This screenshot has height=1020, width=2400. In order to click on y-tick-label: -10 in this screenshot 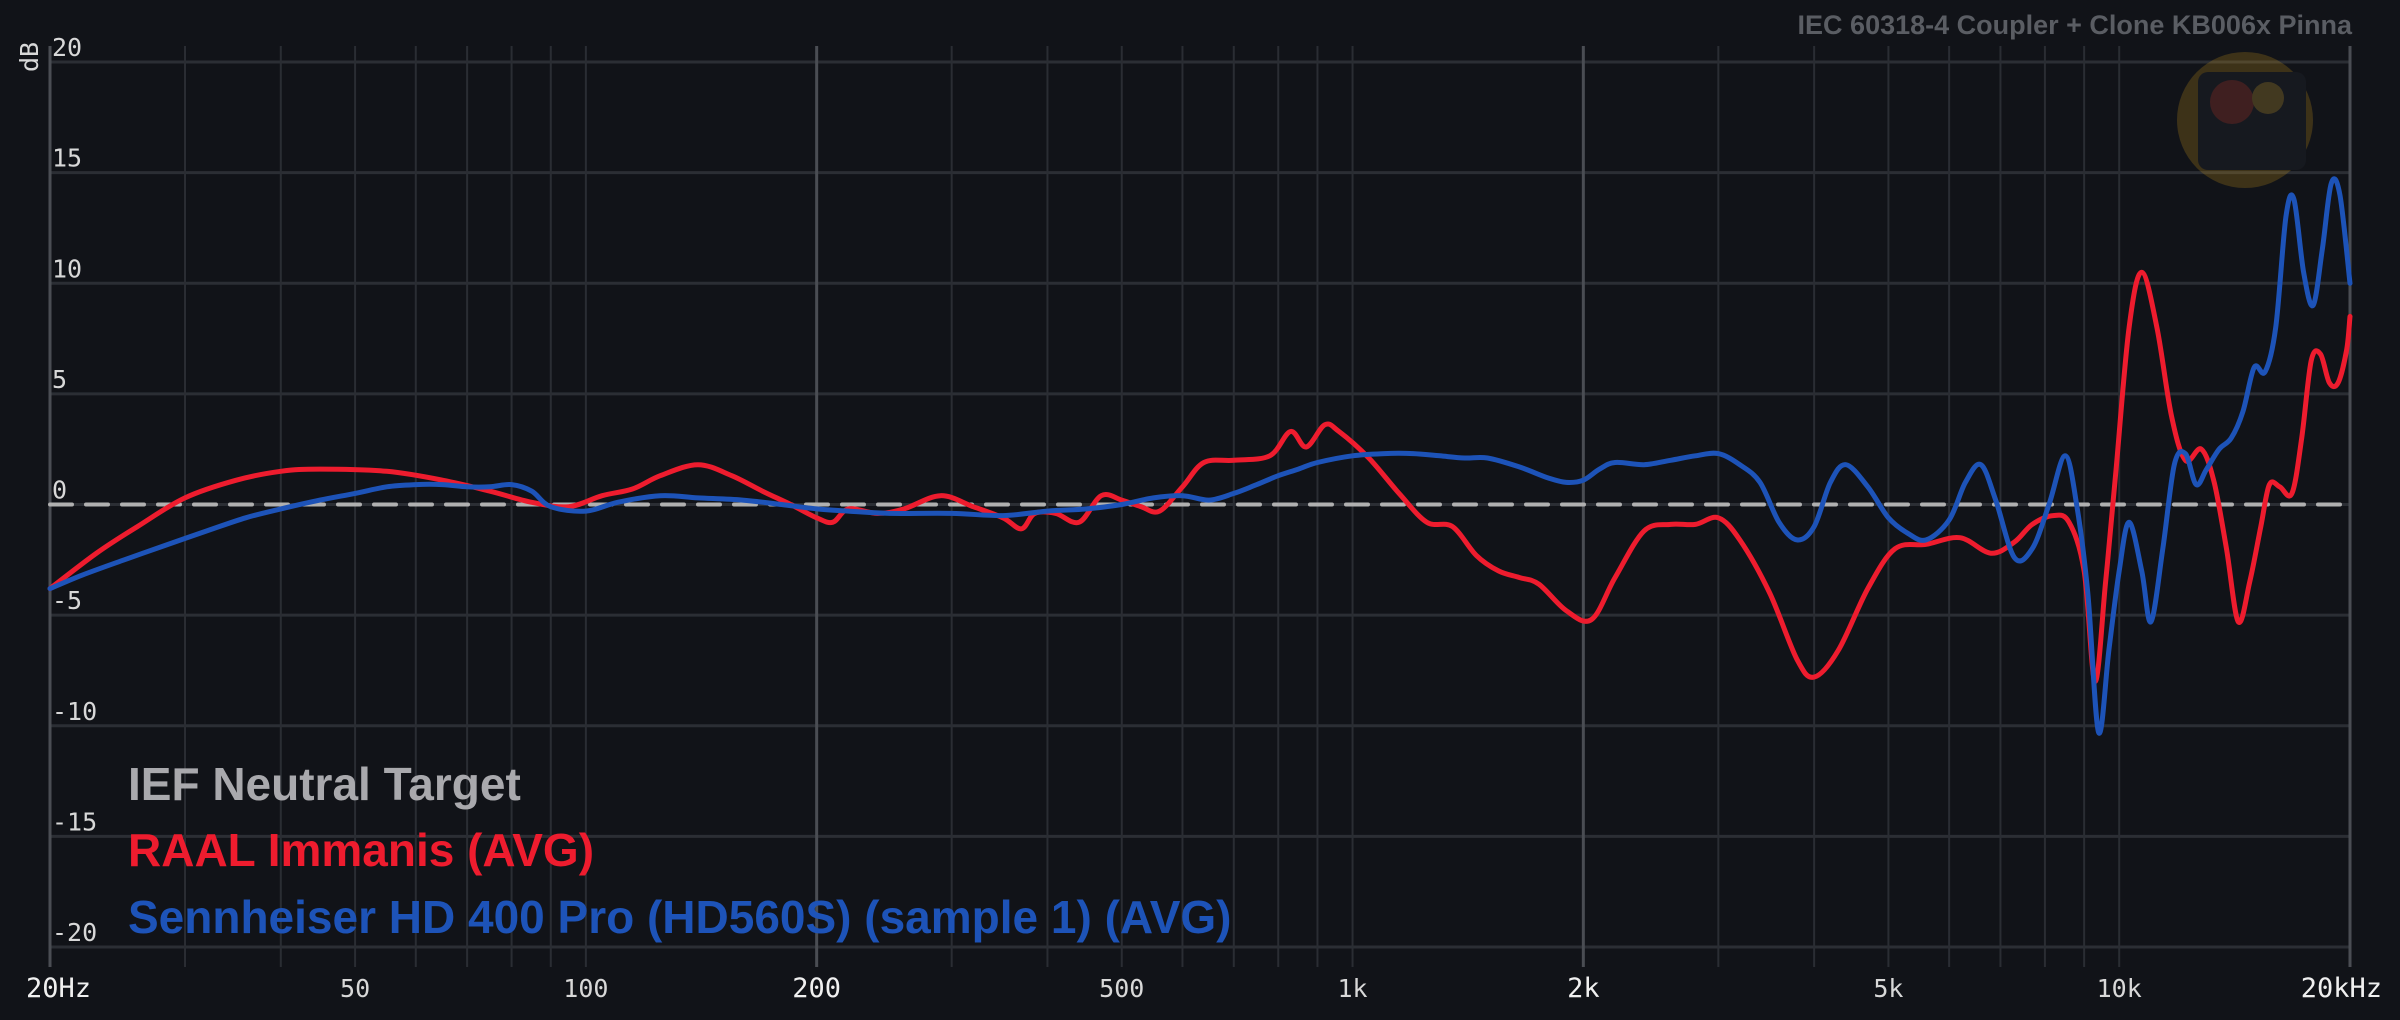, I will do `click(74, 711)`.